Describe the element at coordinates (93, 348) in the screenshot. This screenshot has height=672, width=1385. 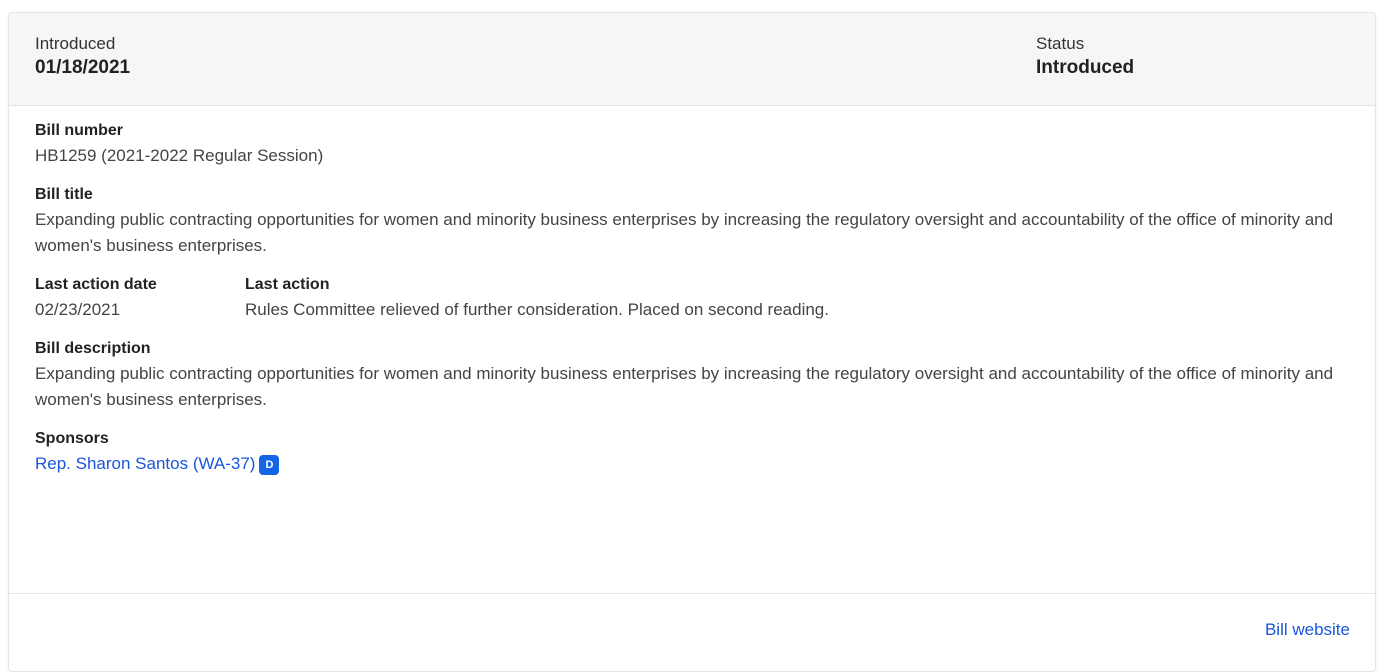
I see `bill-description-label: Bill description` at that location.